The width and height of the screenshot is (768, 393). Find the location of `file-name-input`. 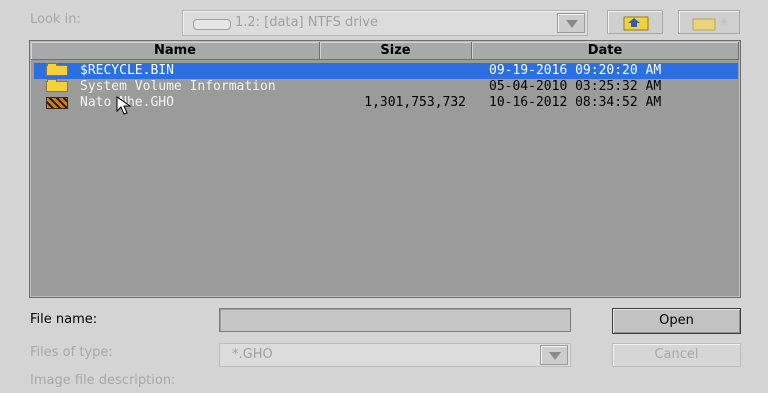

file-name-input is located at coordinates (395, 320).